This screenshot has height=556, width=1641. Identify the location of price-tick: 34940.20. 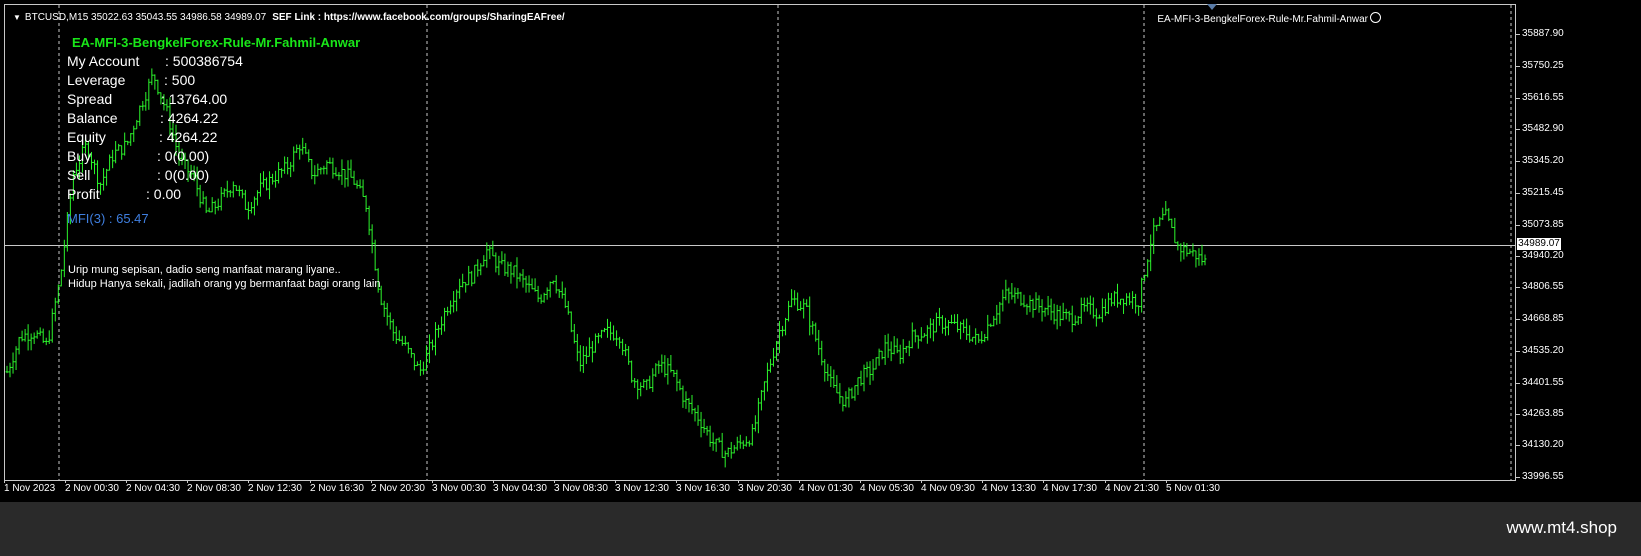
(1540, 255).